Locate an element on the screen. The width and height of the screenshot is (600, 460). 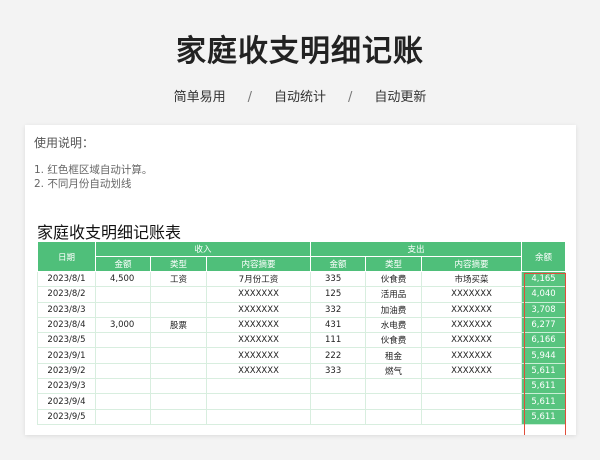
date-cell: 2023/8/3 is located at coordinates (66, 309).